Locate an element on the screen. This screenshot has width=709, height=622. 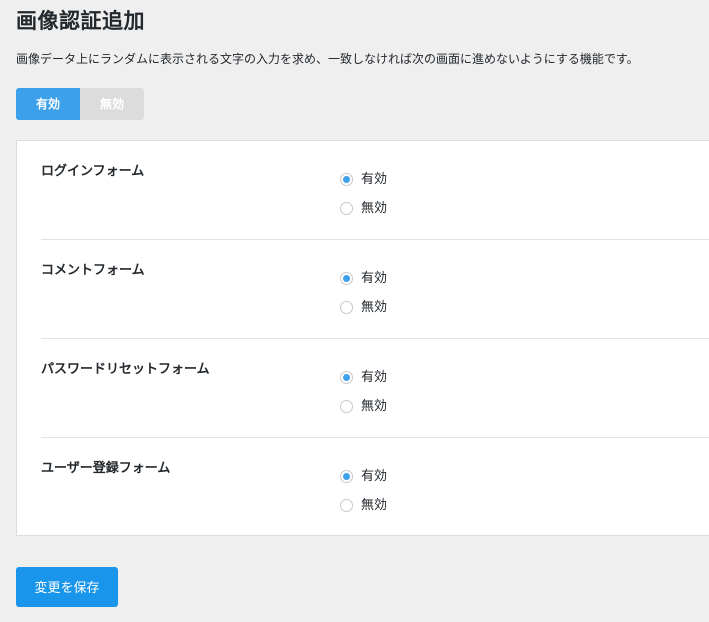
form-setting-row-user-registration: ユーザー登録フォーム 有効 無効 is located at coordinates (375, 487).